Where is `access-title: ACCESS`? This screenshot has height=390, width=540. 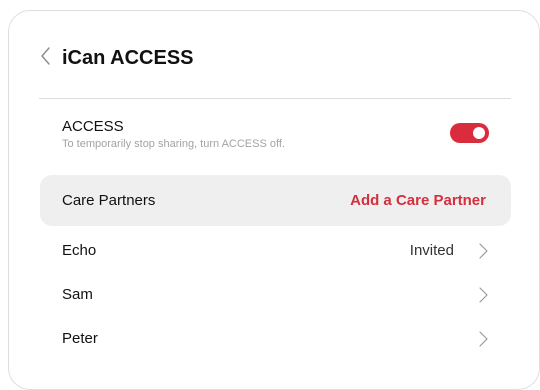 access-title: ACCESS is located at coordinates (93, 126).